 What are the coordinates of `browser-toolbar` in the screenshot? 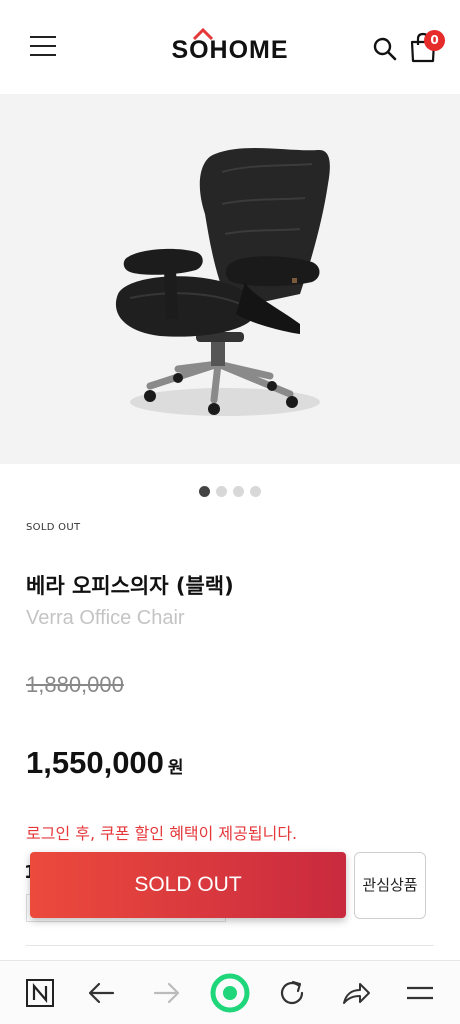 It's located at (230, 992).